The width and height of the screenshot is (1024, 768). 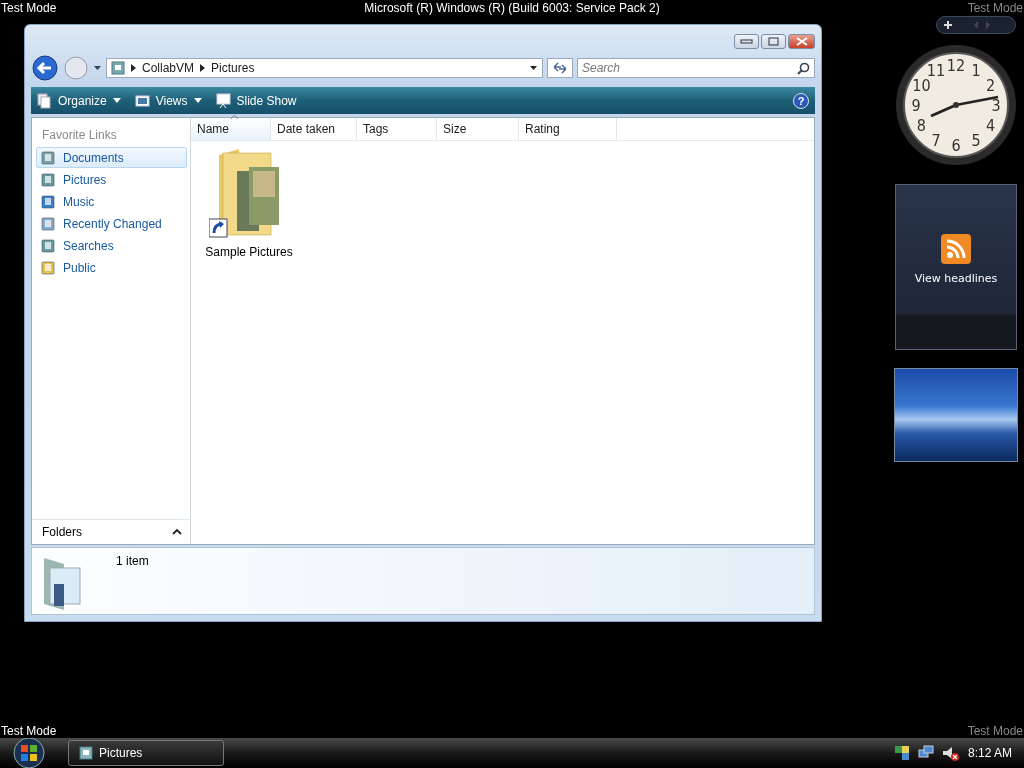 What do you see at coordinates (696, 68) in the screenshot?
I see `search-field: Search` at bounding box center [696, 68].